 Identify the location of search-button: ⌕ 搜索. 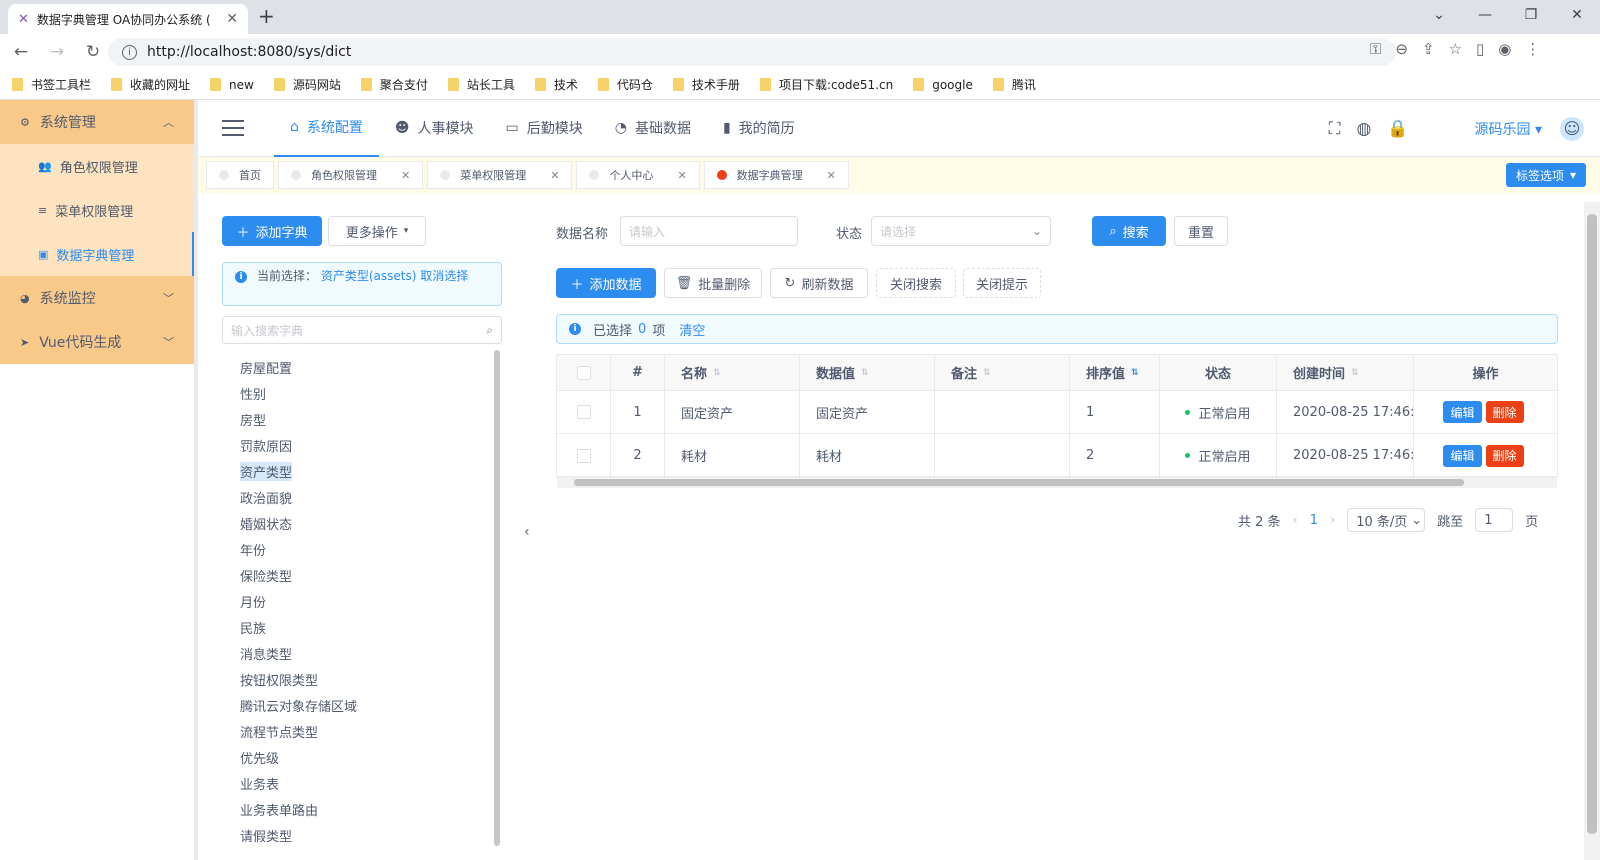
(1129, 231).